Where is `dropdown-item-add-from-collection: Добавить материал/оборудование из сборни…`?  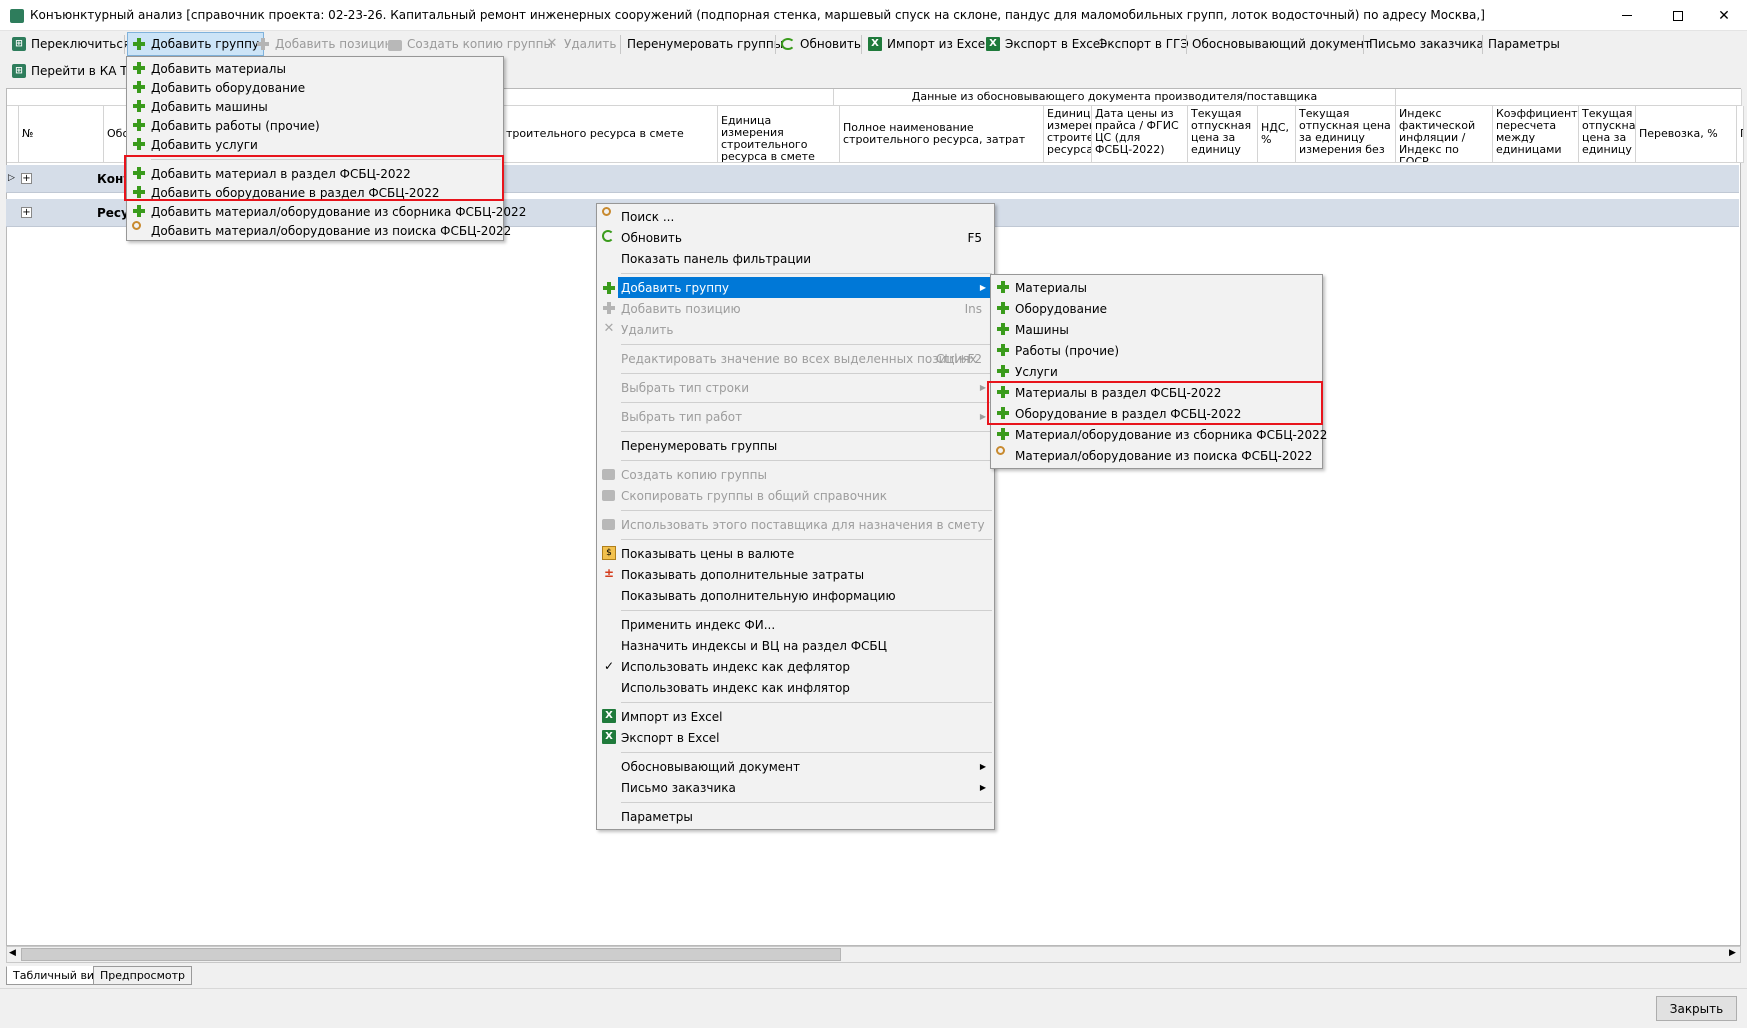
dropdown-item-add-from-collection: Добавить материал/оборудование из сборни… is located at coordinates (326, 211).